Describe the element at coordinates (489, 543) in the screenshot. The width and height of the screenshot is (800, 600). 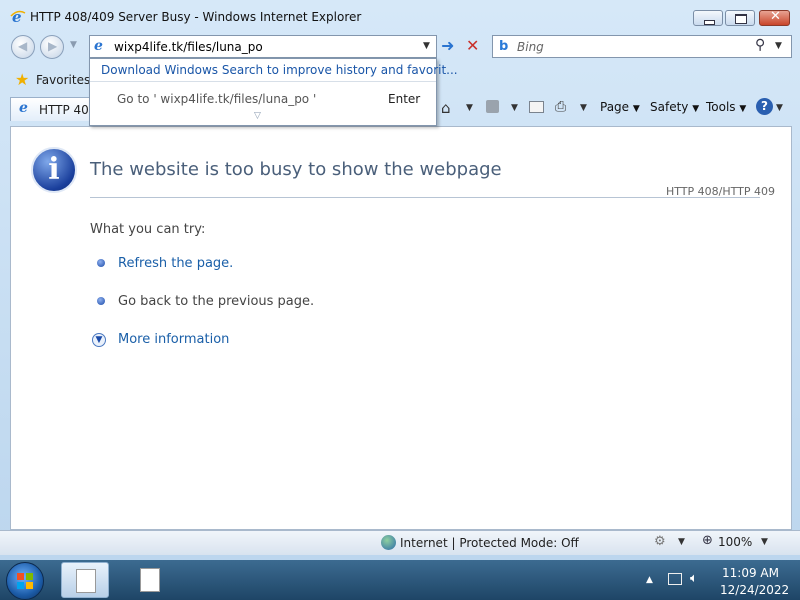
I see `security-zone: Internet | Protected Mode: Off` at that location.